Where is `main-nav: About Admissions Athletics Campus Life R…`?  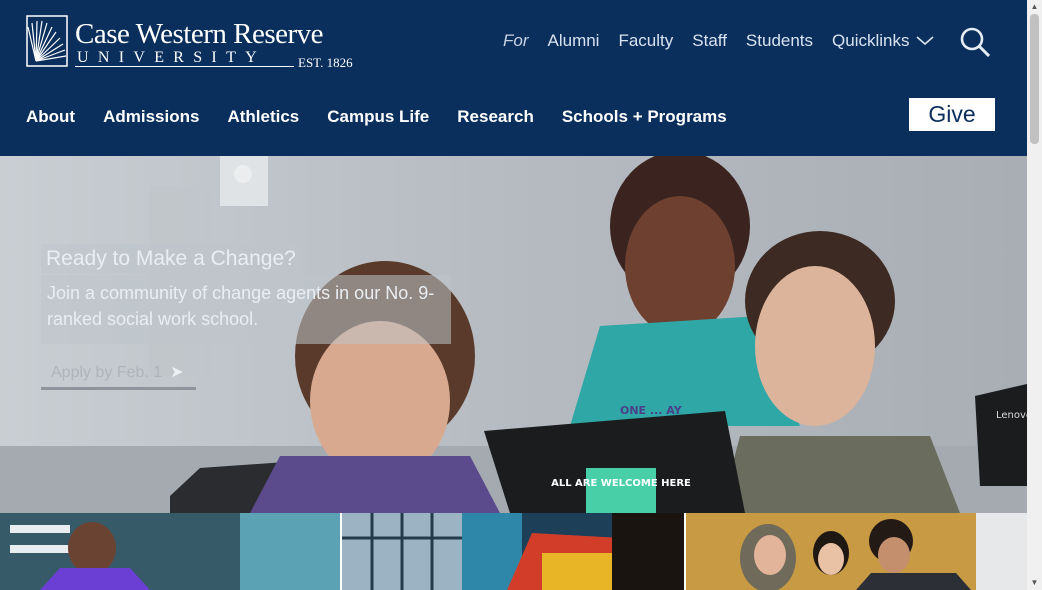
main-nav: About Admissions Athletics Campus Life R… is located at coordinates (390, 117).